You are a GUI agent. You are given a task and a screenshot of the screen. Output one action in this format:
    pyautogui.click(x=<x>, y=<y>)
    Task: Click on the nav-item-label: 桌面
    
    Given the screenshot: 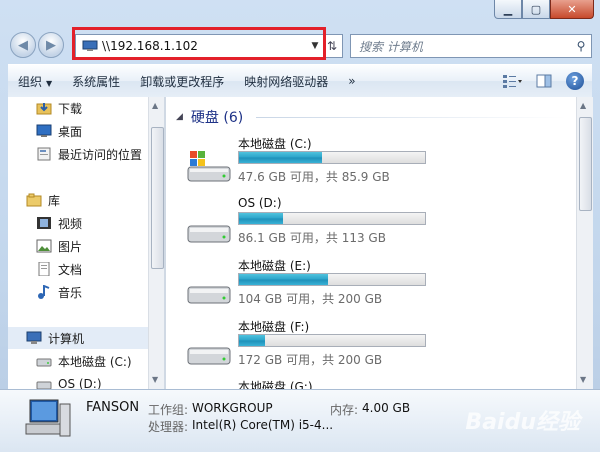 What is the action you would take?
    pyautogui.click(x=70, y=131)
    